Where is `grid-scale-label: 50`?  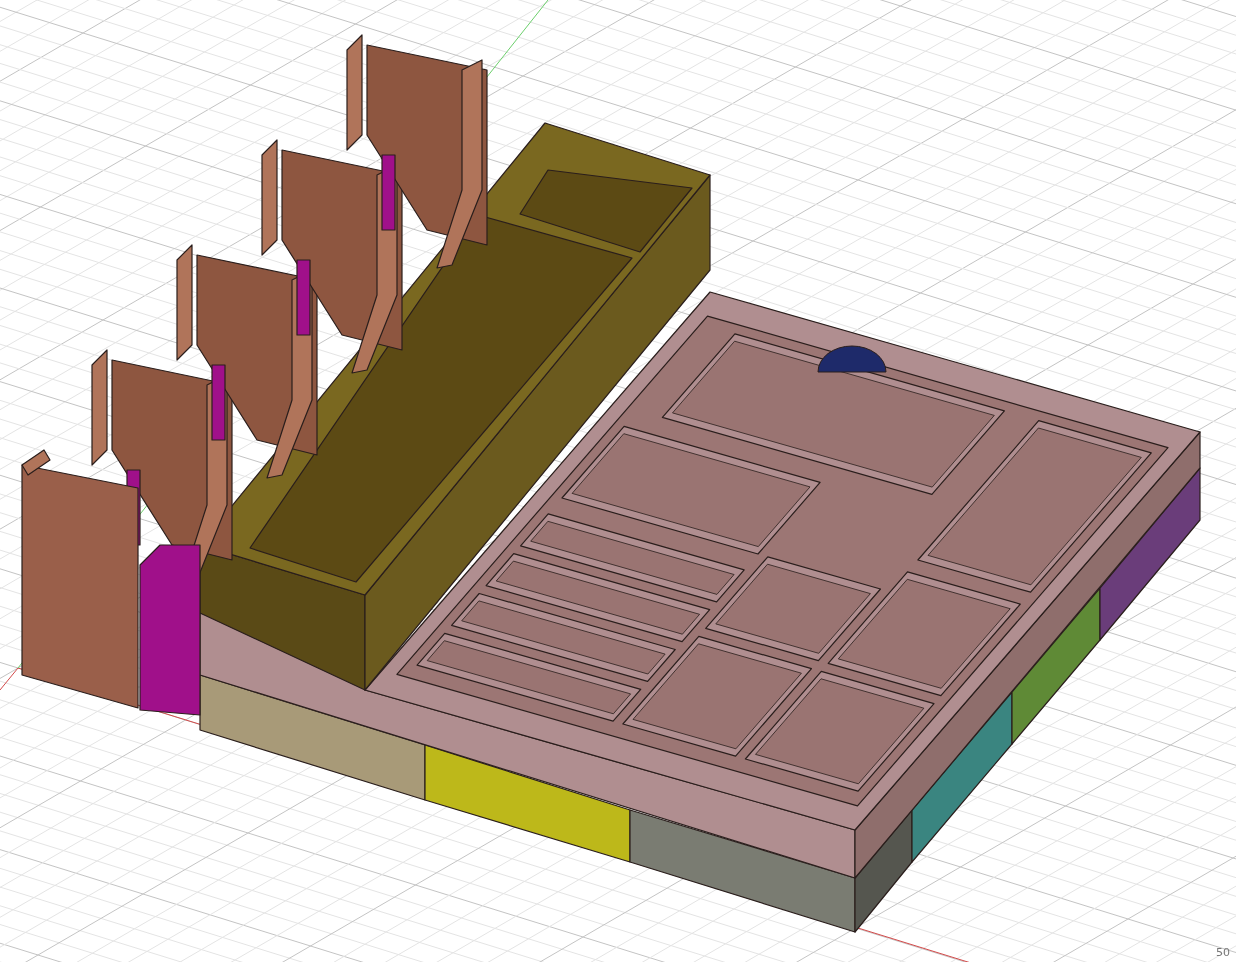
grid-scale-label: 50 is located at coordinates (1223, 953).